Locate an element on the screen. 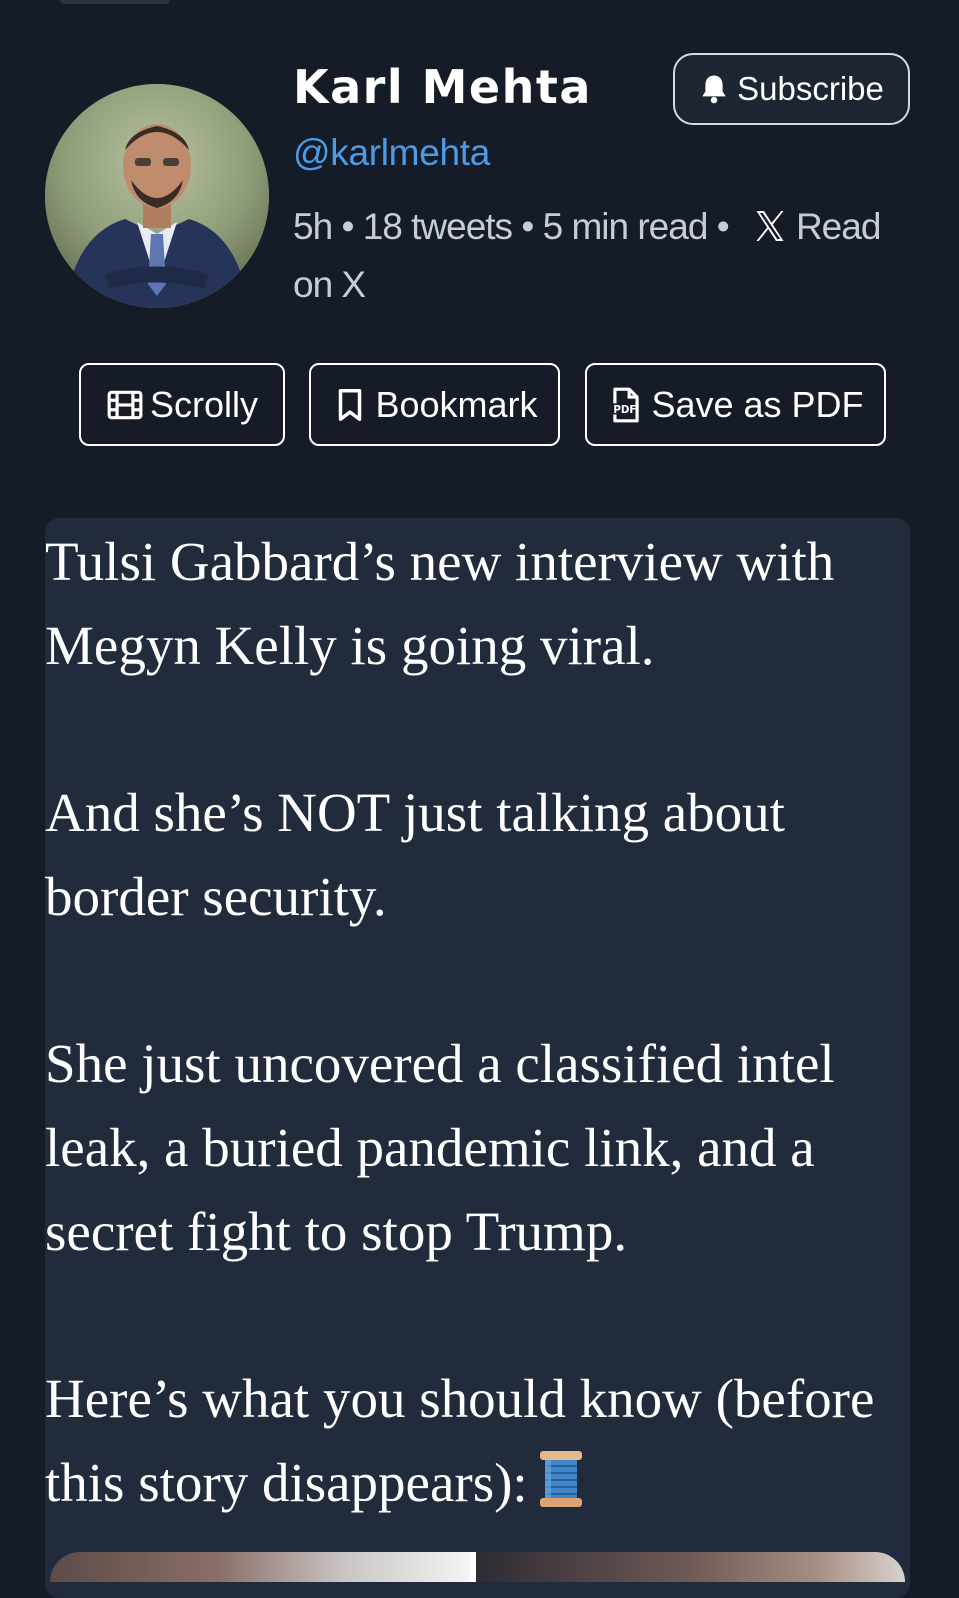  svg-text: PDF is located at coordinates (625, 410).